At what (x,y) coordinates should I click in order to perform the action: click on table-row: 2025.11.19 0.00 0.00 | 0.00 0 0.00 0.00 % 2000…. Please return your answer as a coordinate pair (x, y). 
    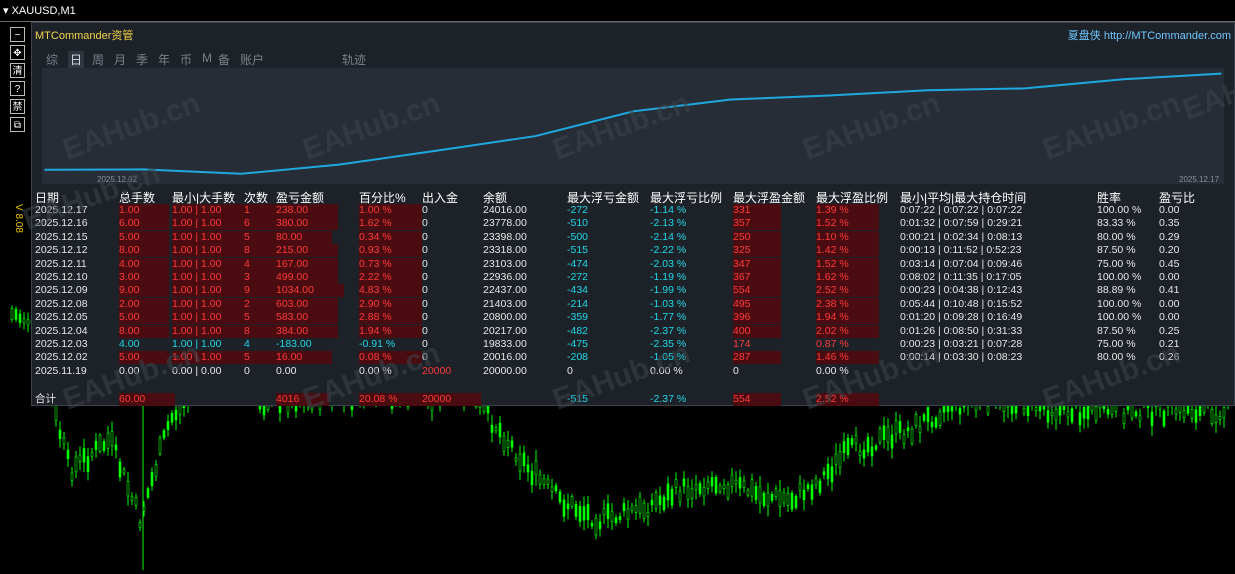
    Looking at the image, I should click on (633, 371).